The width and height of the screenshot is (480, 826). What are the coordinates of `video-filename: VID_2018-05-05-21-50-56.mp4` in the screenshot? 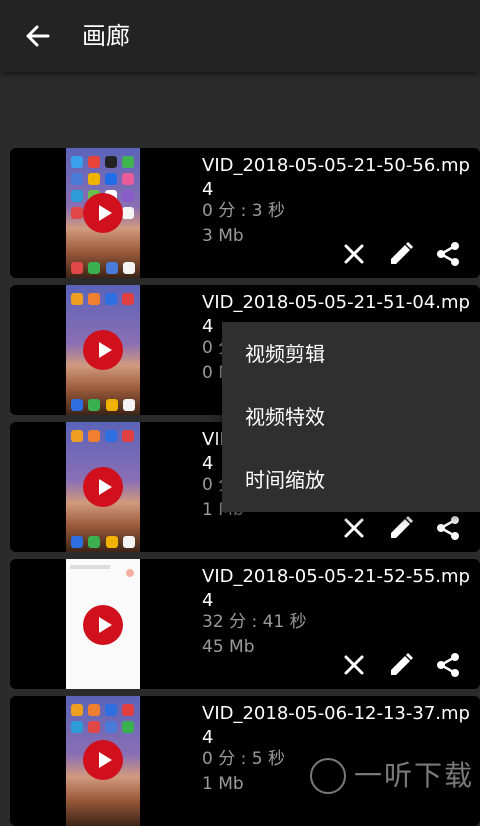 It's located at (336, 177).